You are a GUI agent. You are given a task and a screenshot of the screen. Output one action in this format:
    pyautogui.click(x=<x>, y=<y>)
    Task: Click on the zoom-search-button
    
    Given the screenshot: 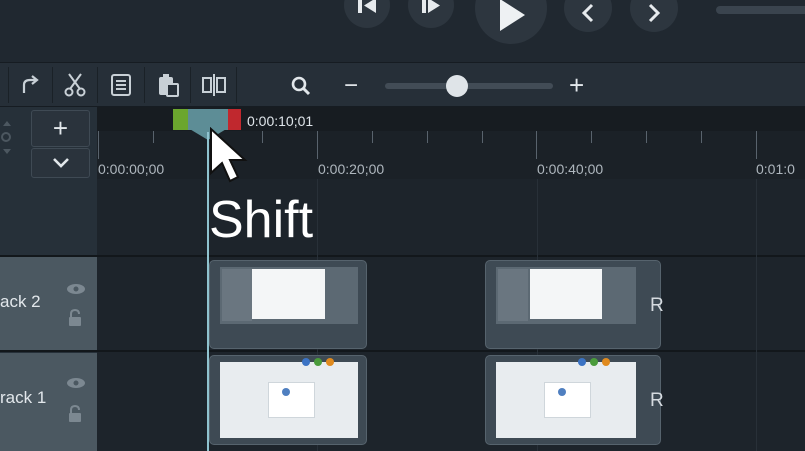 What is the action you would take?
    pyautogui.click(x=301, y=88)
    